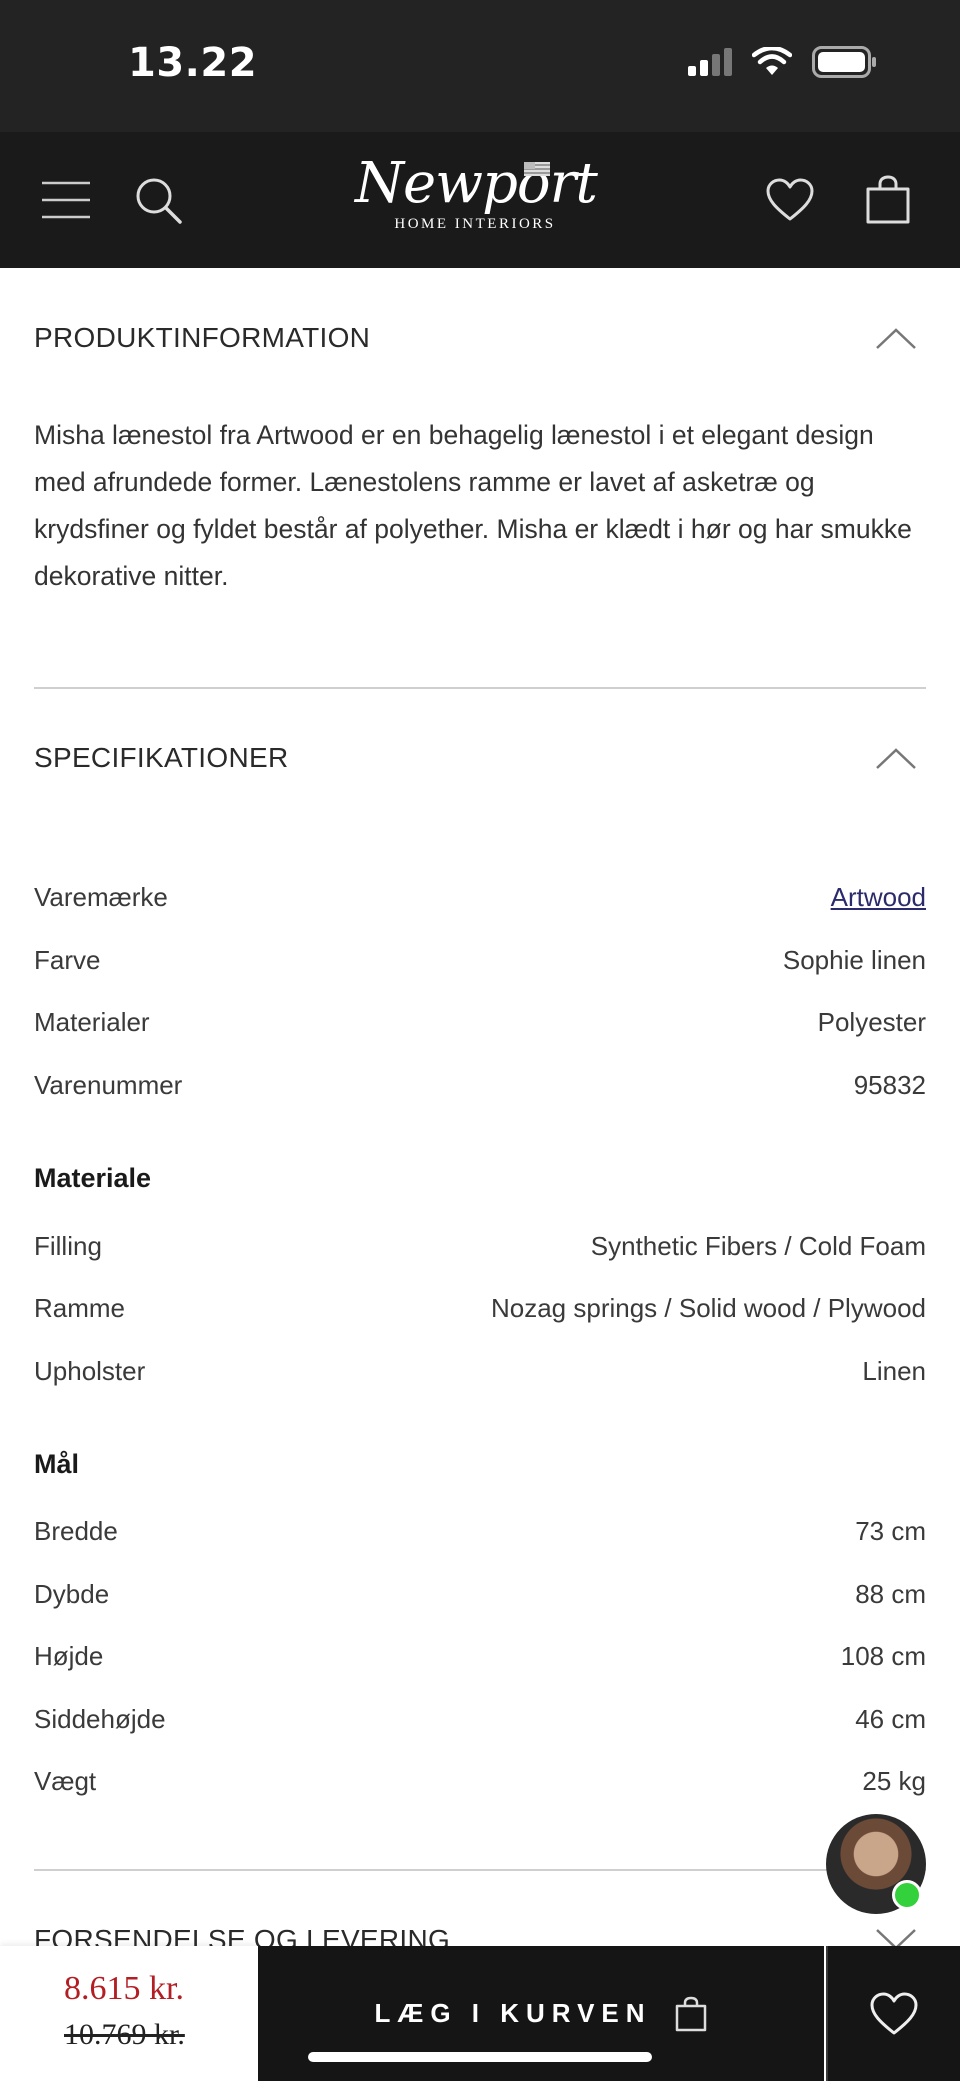  I want to click on spec-row-upholster: Upholster Linen, so click(480, 1371).